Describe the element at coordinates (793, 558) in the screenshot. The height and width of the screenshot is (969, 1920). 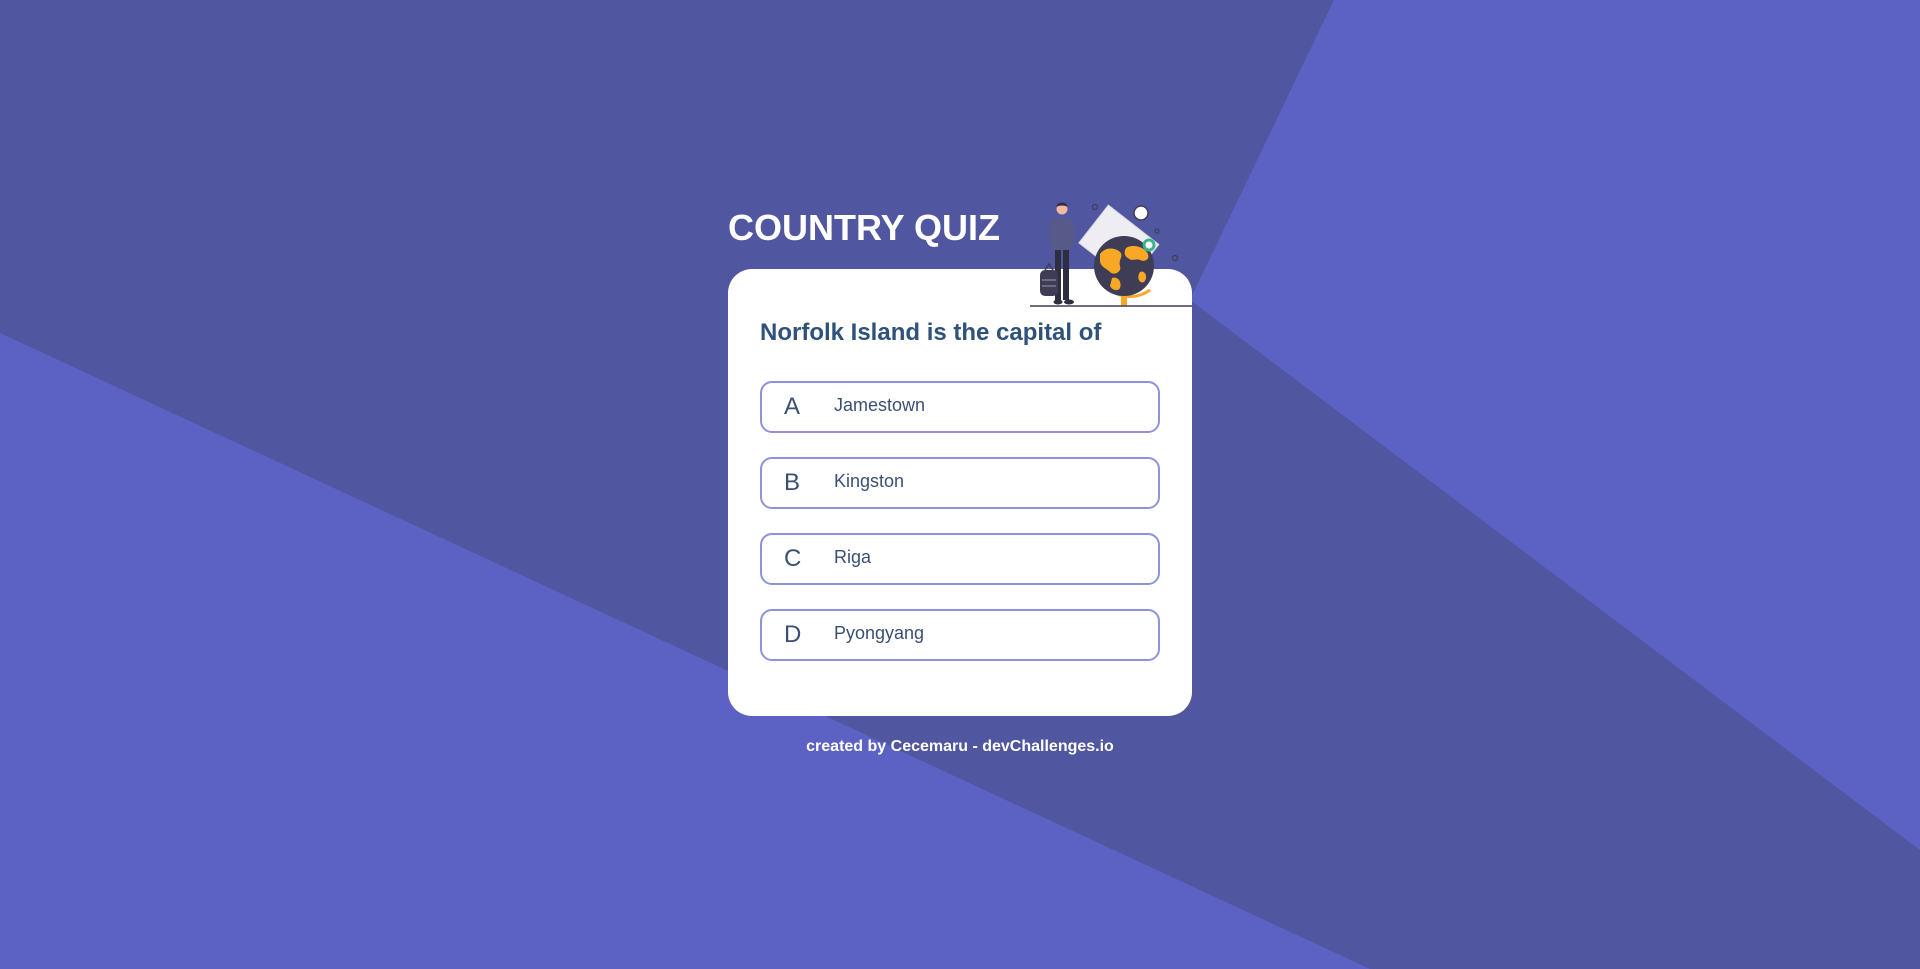
I see `option-letter: C` at that location.